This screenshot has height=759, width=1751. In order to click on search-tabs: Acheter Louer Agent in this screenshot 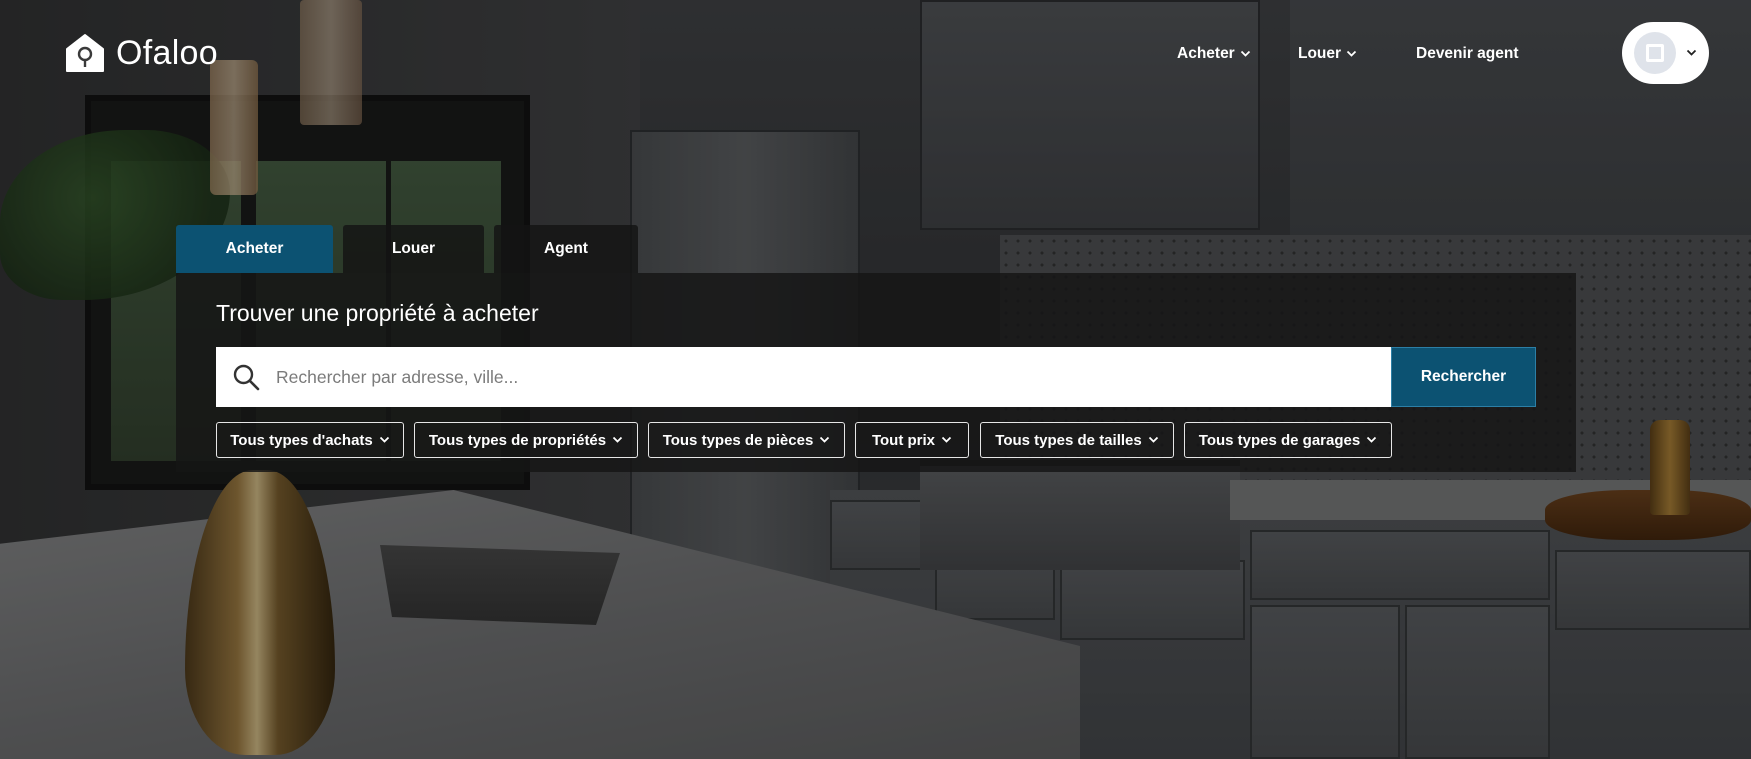, I will do `click(407, 249)`.